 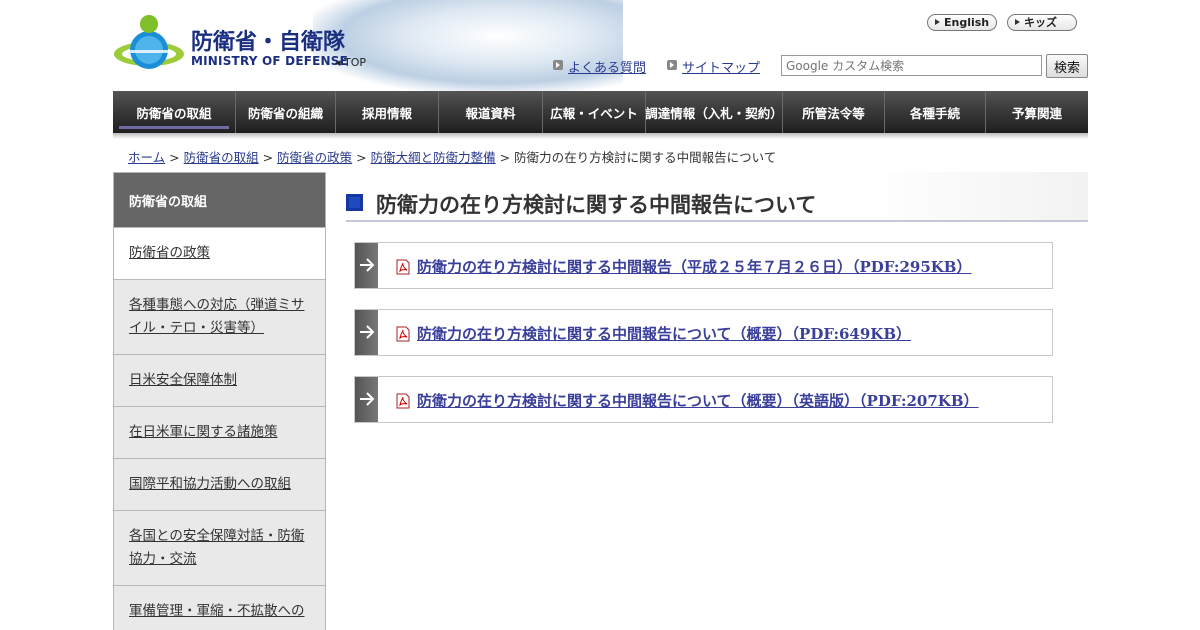 I want to click on kids-button: キッズ, so click(x=1042, y=22).